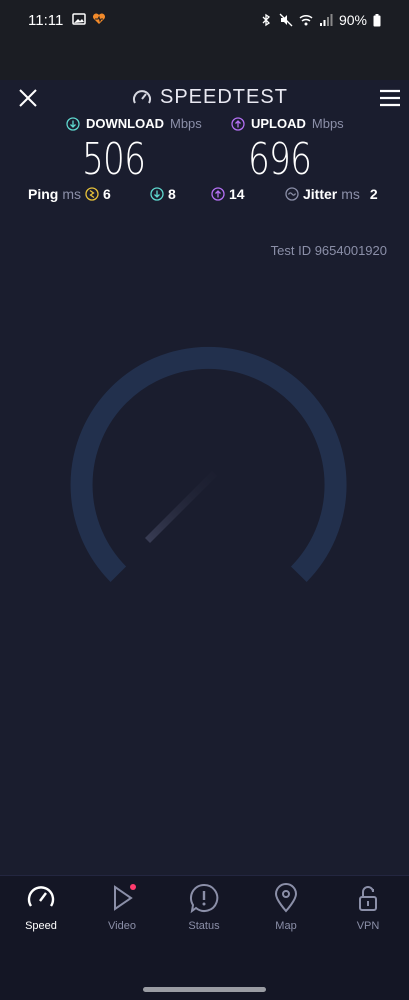  I want to click on wifi-icon, so click(306, 20).